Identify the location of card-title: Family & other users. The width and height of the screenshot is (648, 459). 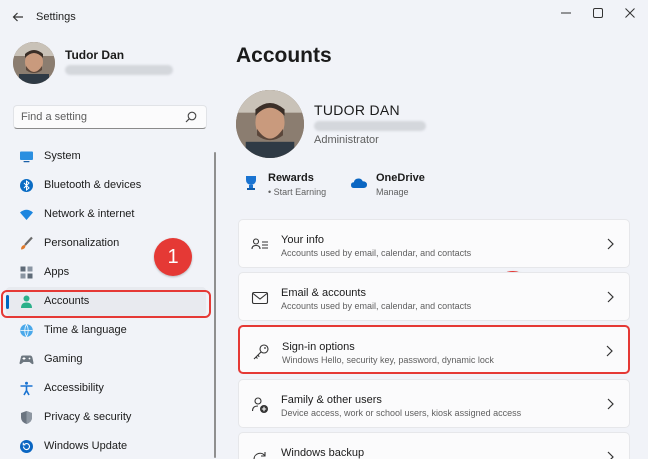
(331, 400).